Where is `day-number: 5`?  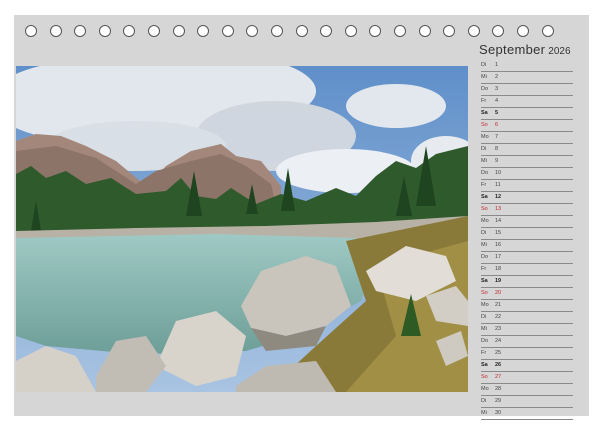 day-number: 5 is located at coordinates (497, 113).